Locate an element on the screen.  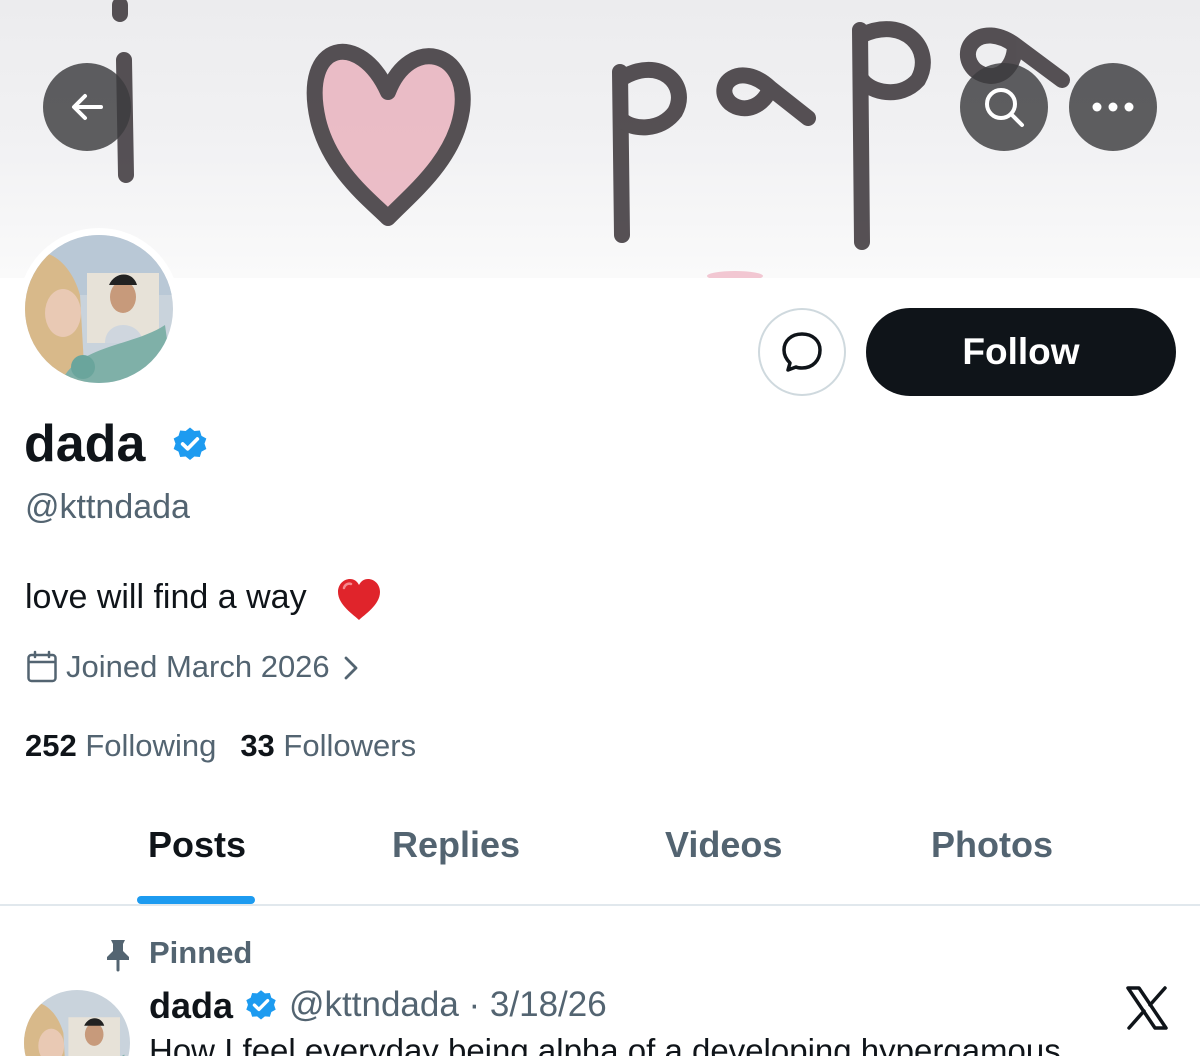
following-label: Following is located at coordinates (151, 745).